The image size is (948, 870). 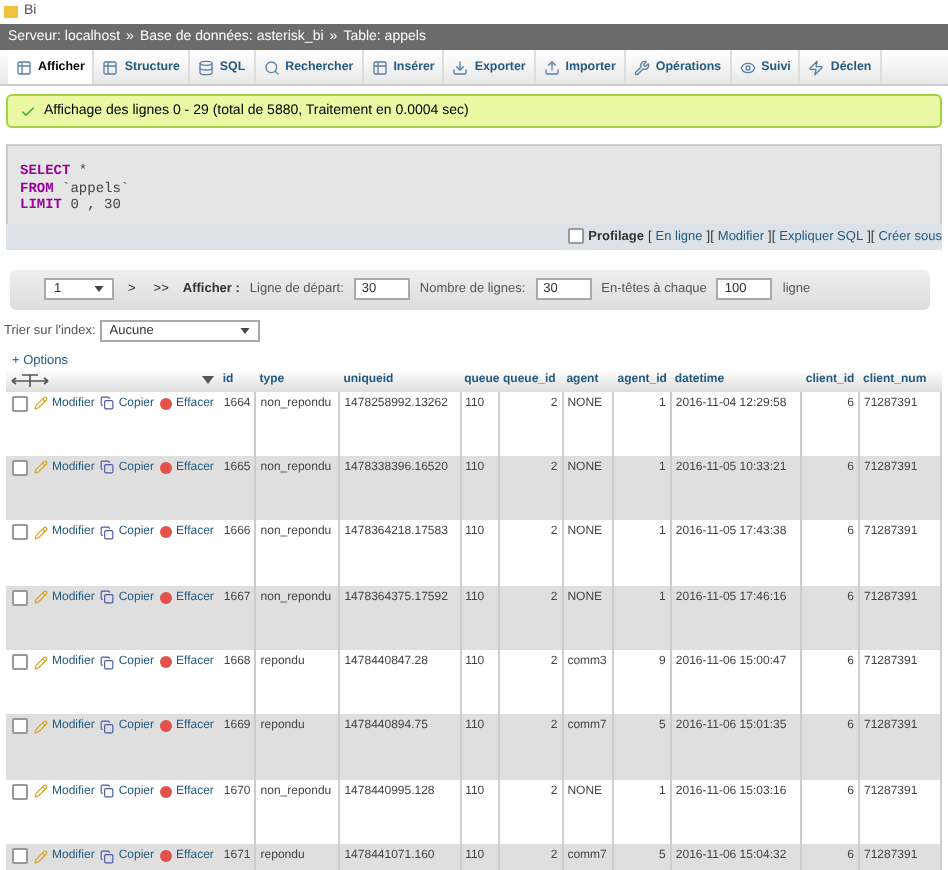 What do you see at coordinates (205, 67) in the screenshot?
I see `database-icon` at bounding box center [205, 67].